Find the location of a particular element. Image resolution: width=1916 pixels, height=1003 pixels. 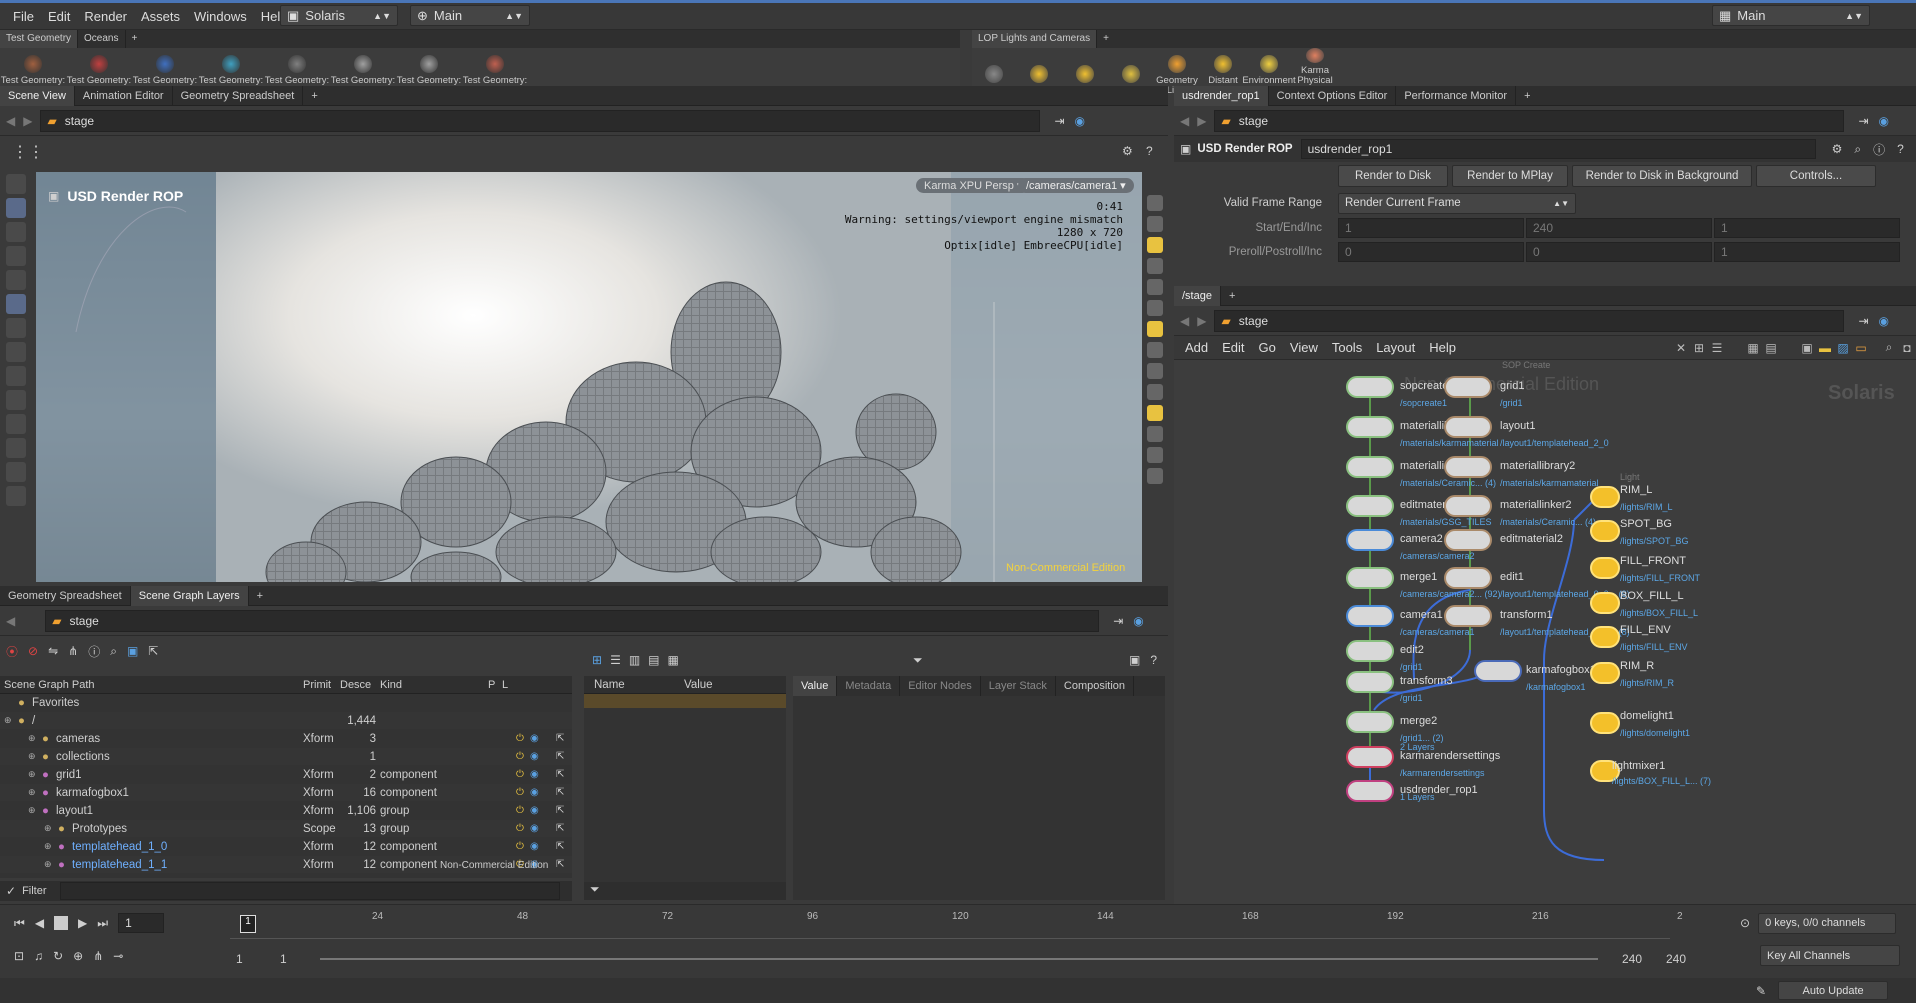

pin-icon is located at coordinates (1155, 371).